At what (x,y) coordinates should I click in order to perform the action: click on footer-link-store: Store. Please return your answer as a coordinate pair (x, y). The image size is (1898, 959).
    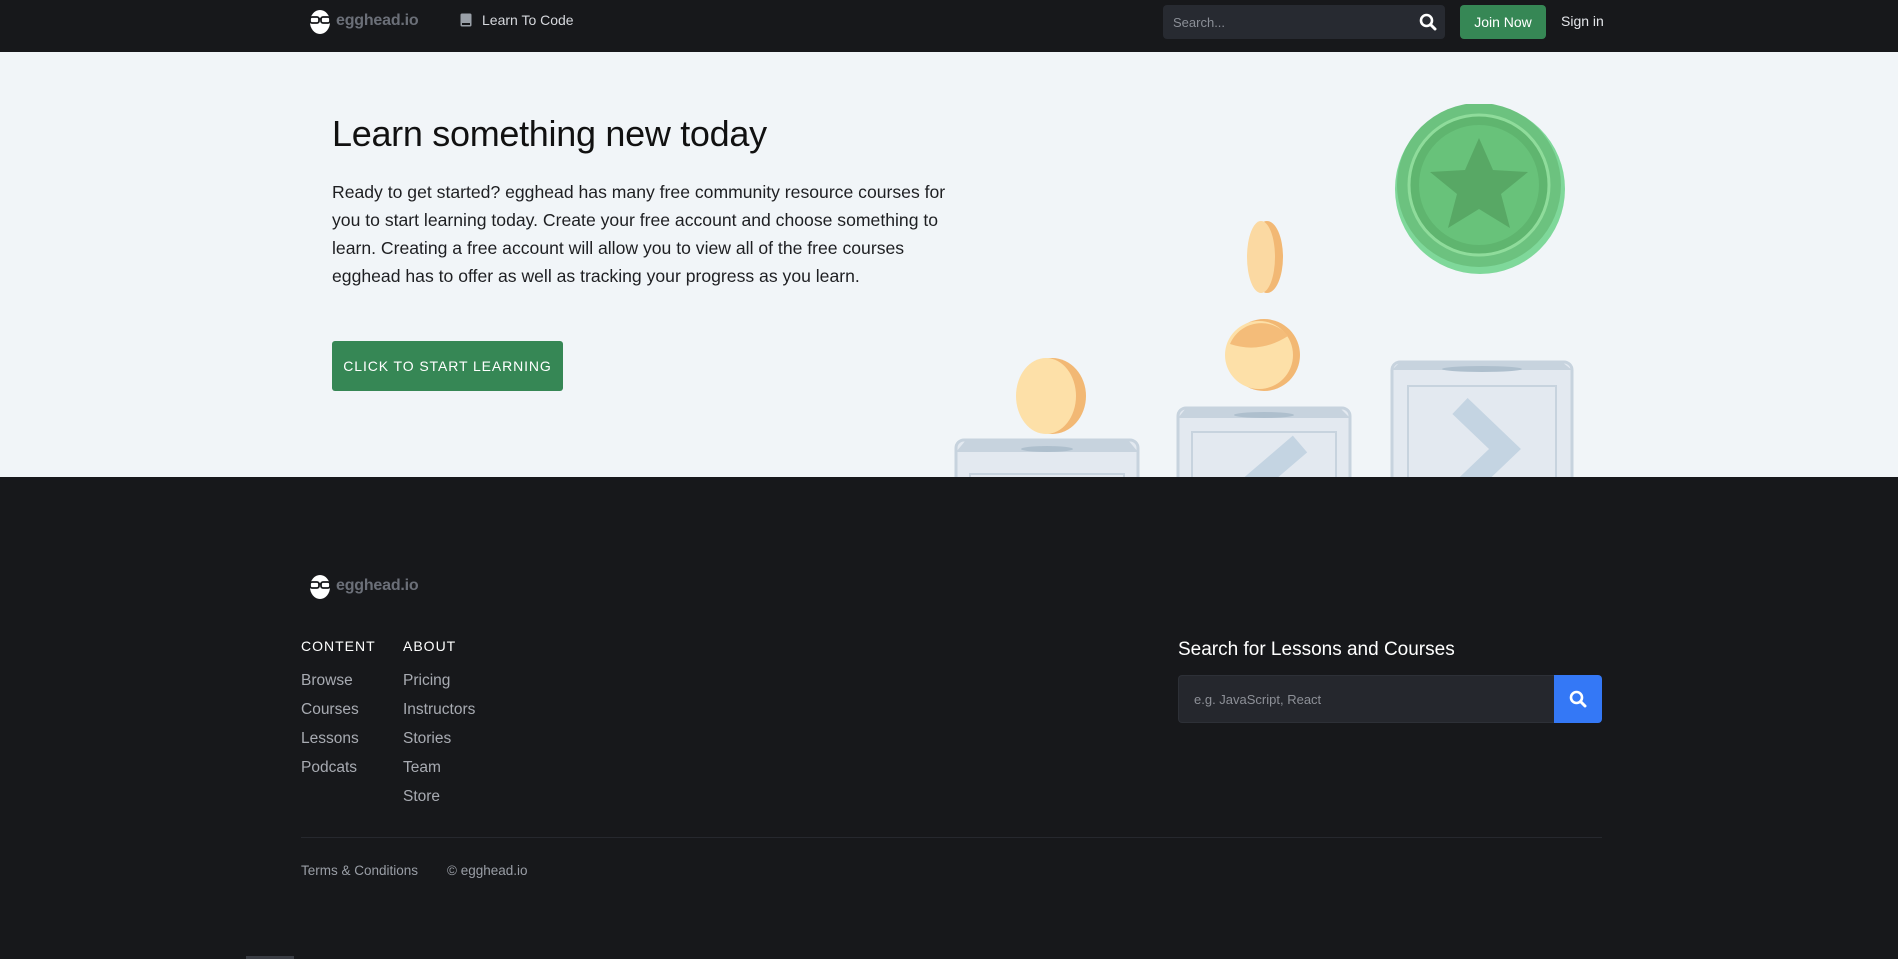
    Looking at the image, I should click on (421, 797).